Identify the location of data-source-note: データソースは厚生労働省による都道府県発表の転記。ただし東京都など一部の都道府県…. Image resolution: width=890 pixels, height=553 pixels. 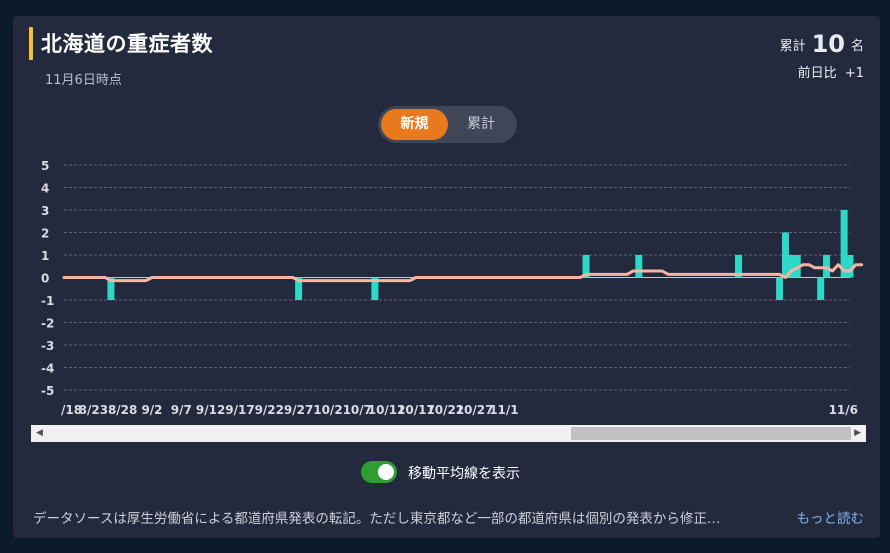
(377, 519).